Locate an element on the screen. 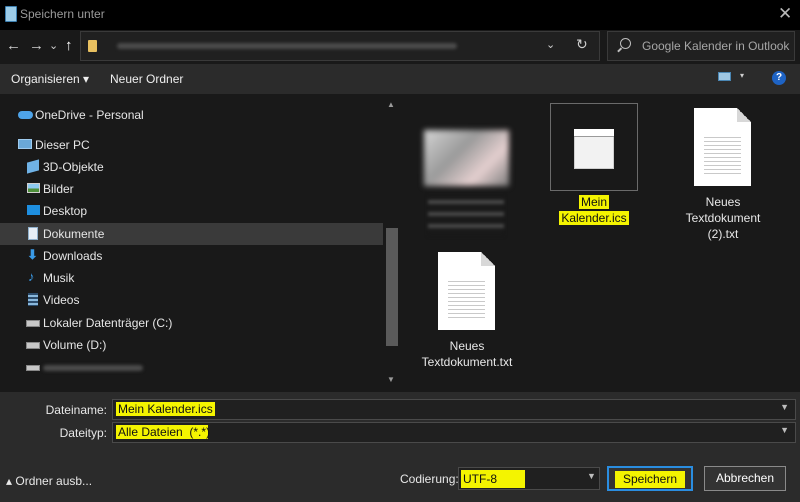 Image resolution: width=800 pixels, height=502 pixels. sidebar-item-music: ♪ Musik is located at coordinates (191, 278).